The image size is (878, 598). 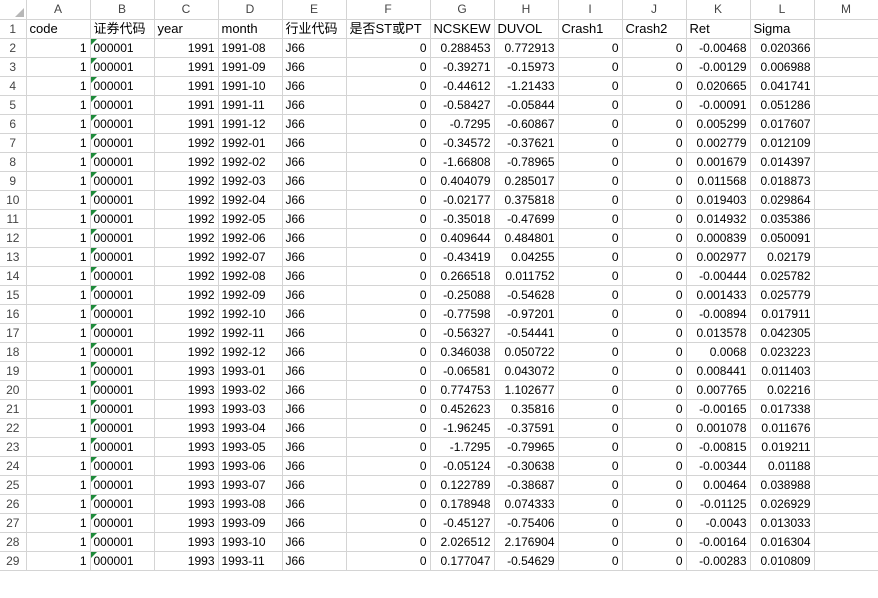 What do you see at coordinates (718, 238) in the screenshot?
I see `cell-ret: 0.000839` at bounding box center [718, 238].